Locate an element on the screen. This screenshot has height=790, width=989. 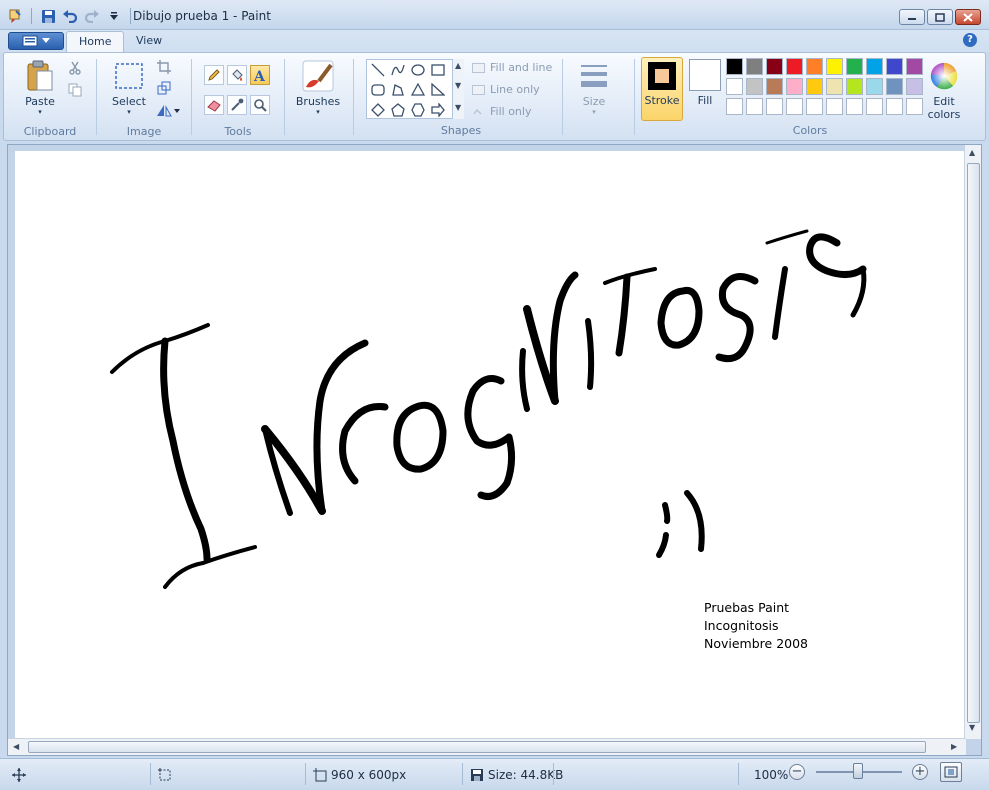
horizontal-scrollbar: ◀ ▶ is located at coordinates (487, 746).